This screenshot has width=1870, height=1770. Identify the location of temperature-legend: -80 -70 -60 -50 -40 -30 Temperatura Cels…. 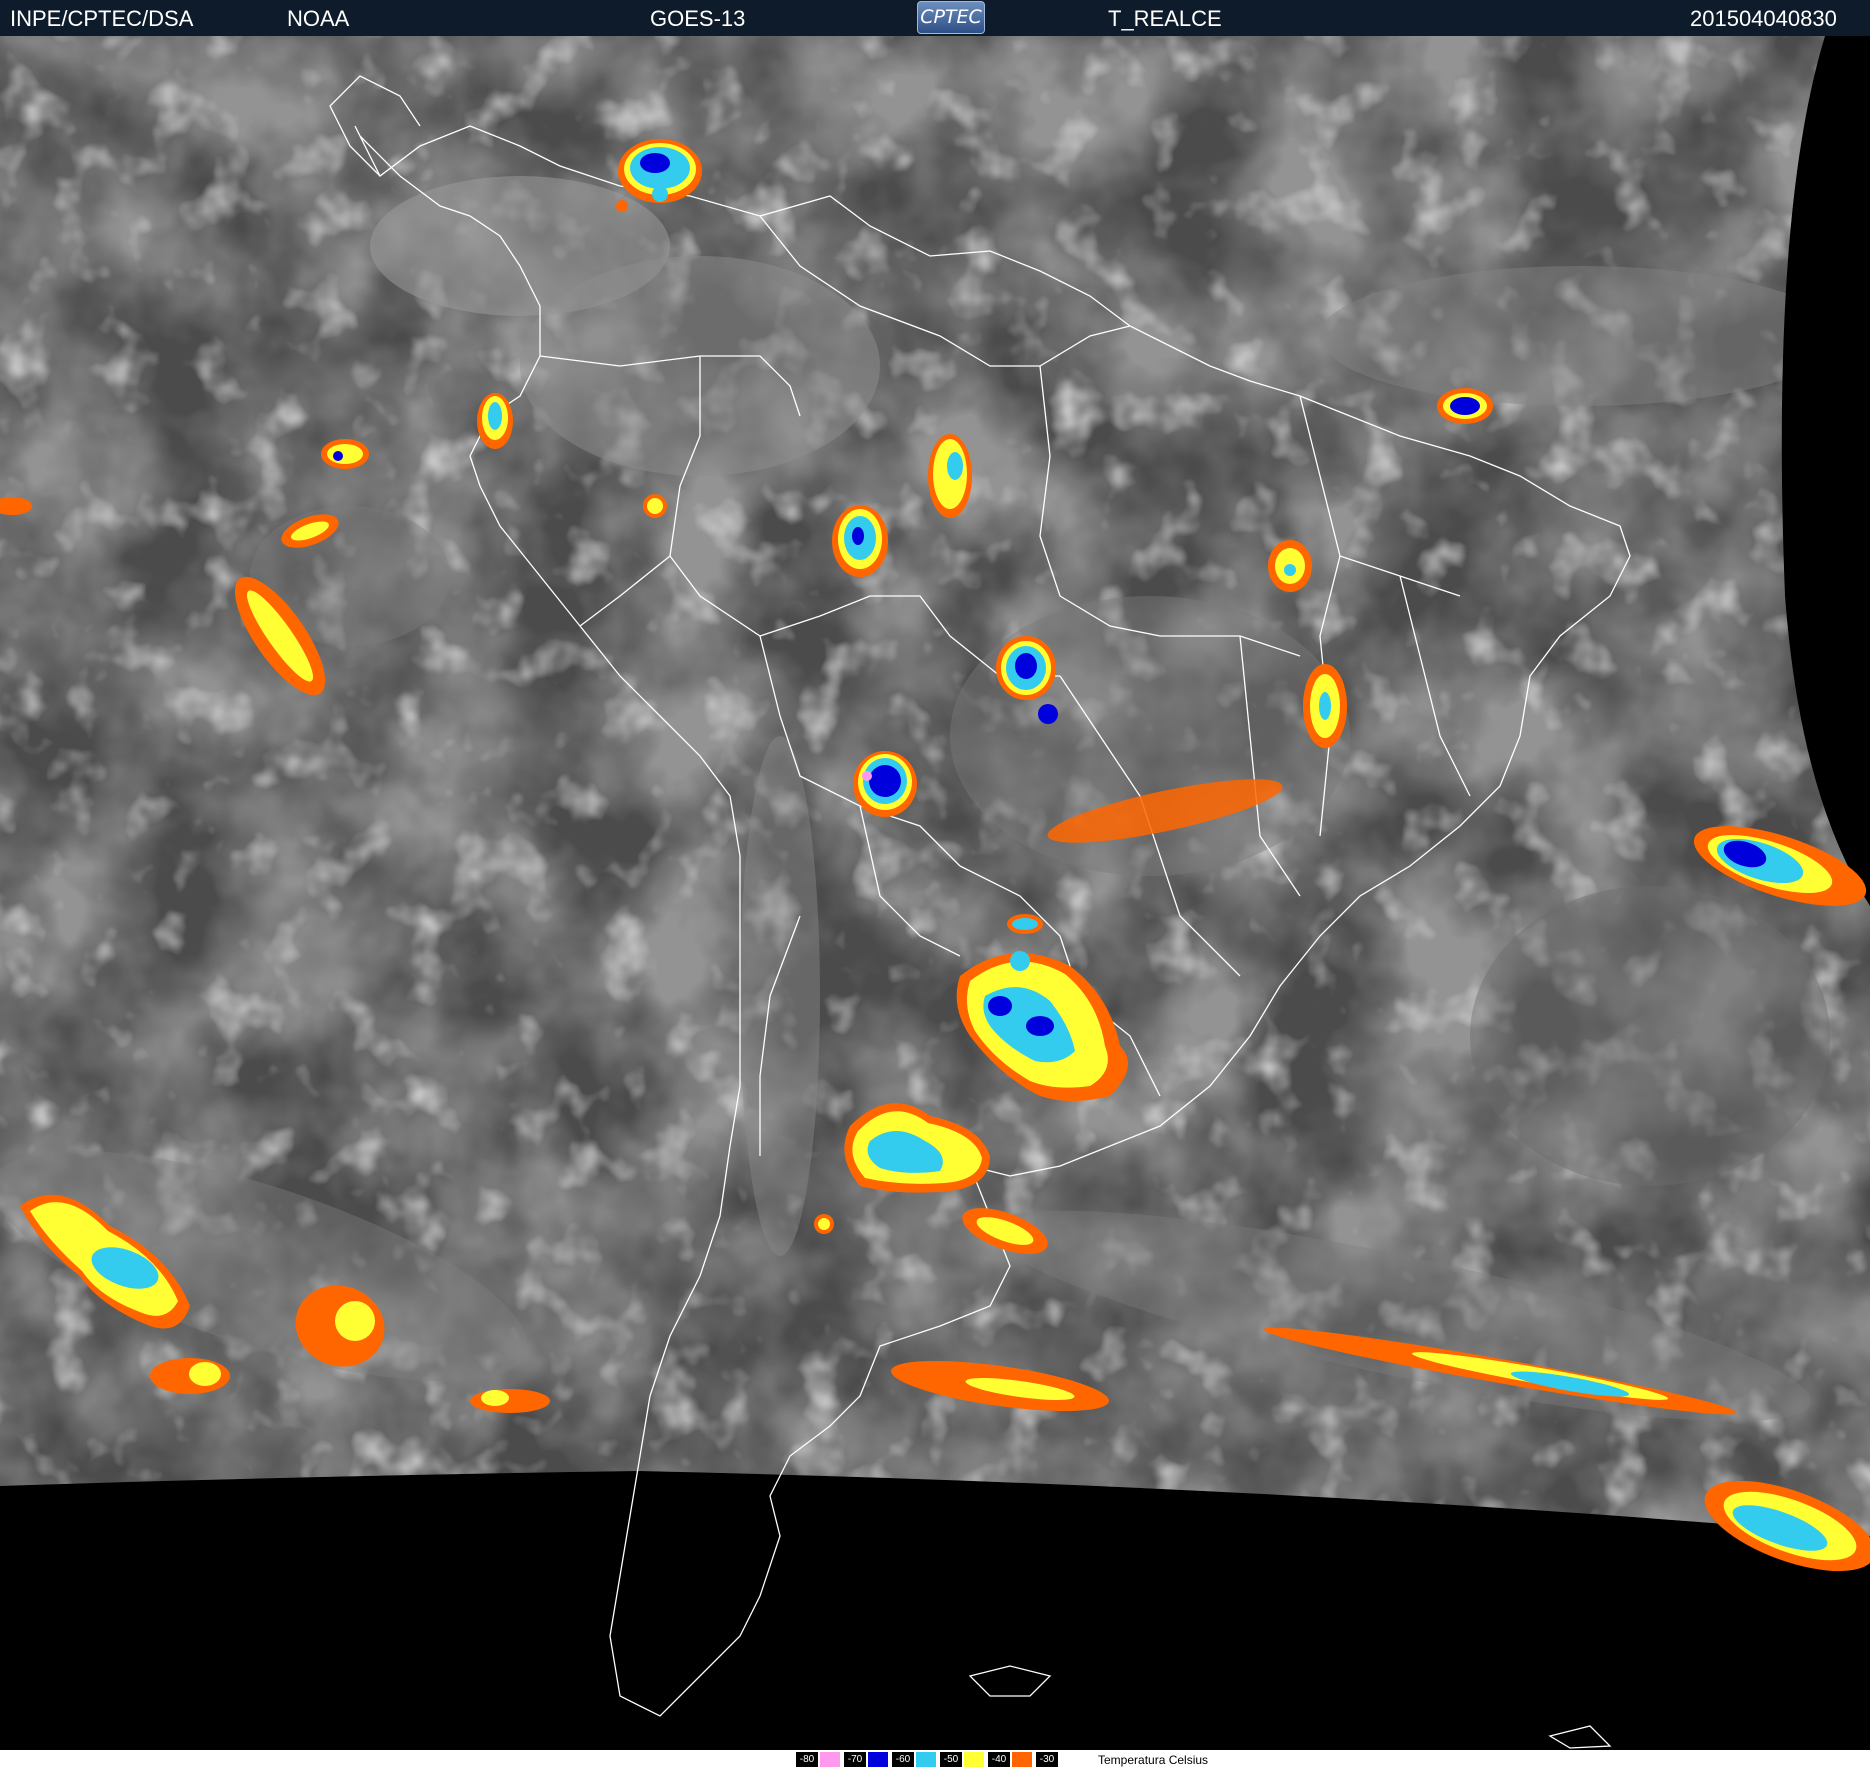
(935, 1760).